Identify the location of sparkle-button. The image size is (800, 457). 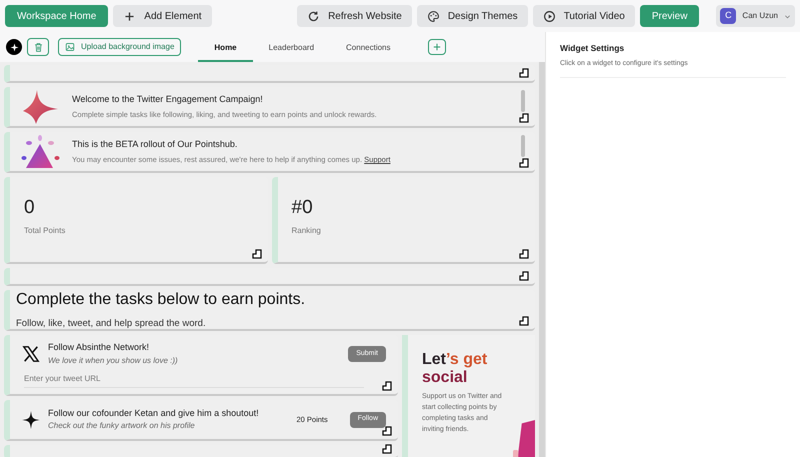
(14, 47).